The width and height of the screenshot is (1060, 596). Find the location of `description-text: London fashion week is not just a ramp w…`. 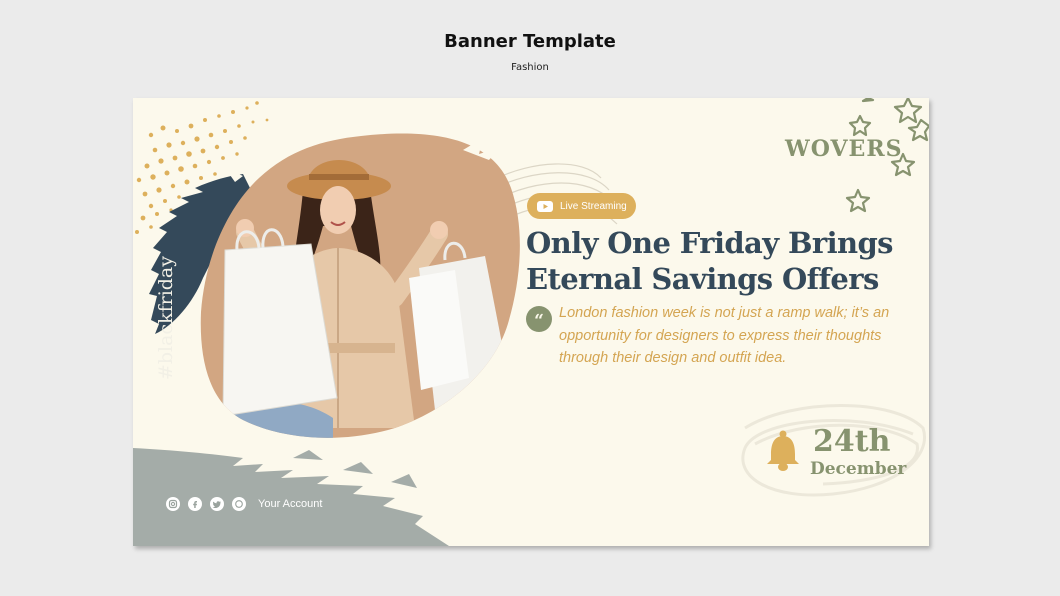

description-text: London fashion week is not just a ramp w… is located at coordinates (724, 335).